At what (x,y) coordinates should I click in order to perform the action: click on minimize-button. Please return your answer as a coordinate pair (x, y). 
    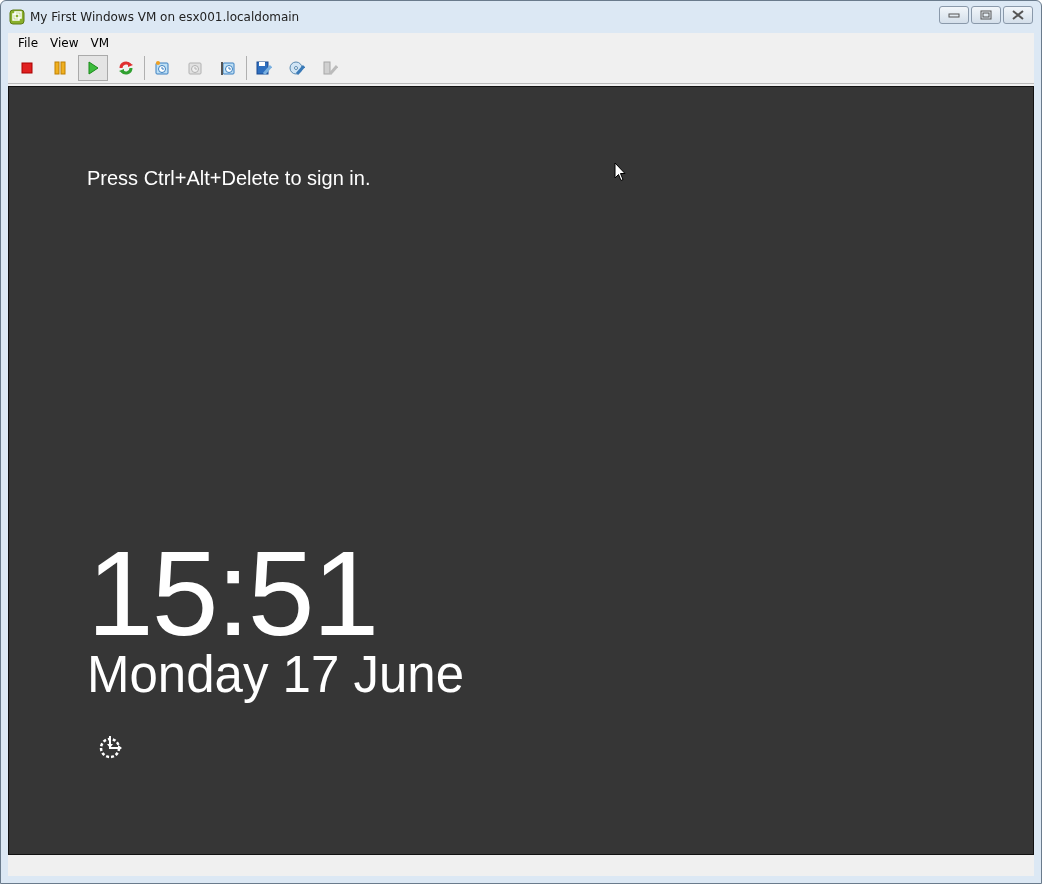
    Looking at the image, I should click on (954, 15).